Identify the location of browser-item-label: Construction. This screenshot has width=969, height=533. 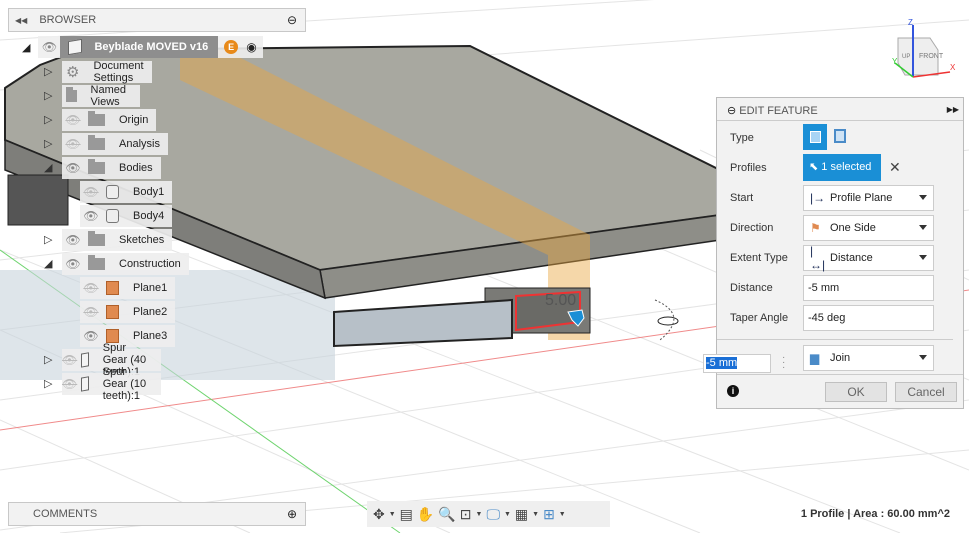
(150, 264).